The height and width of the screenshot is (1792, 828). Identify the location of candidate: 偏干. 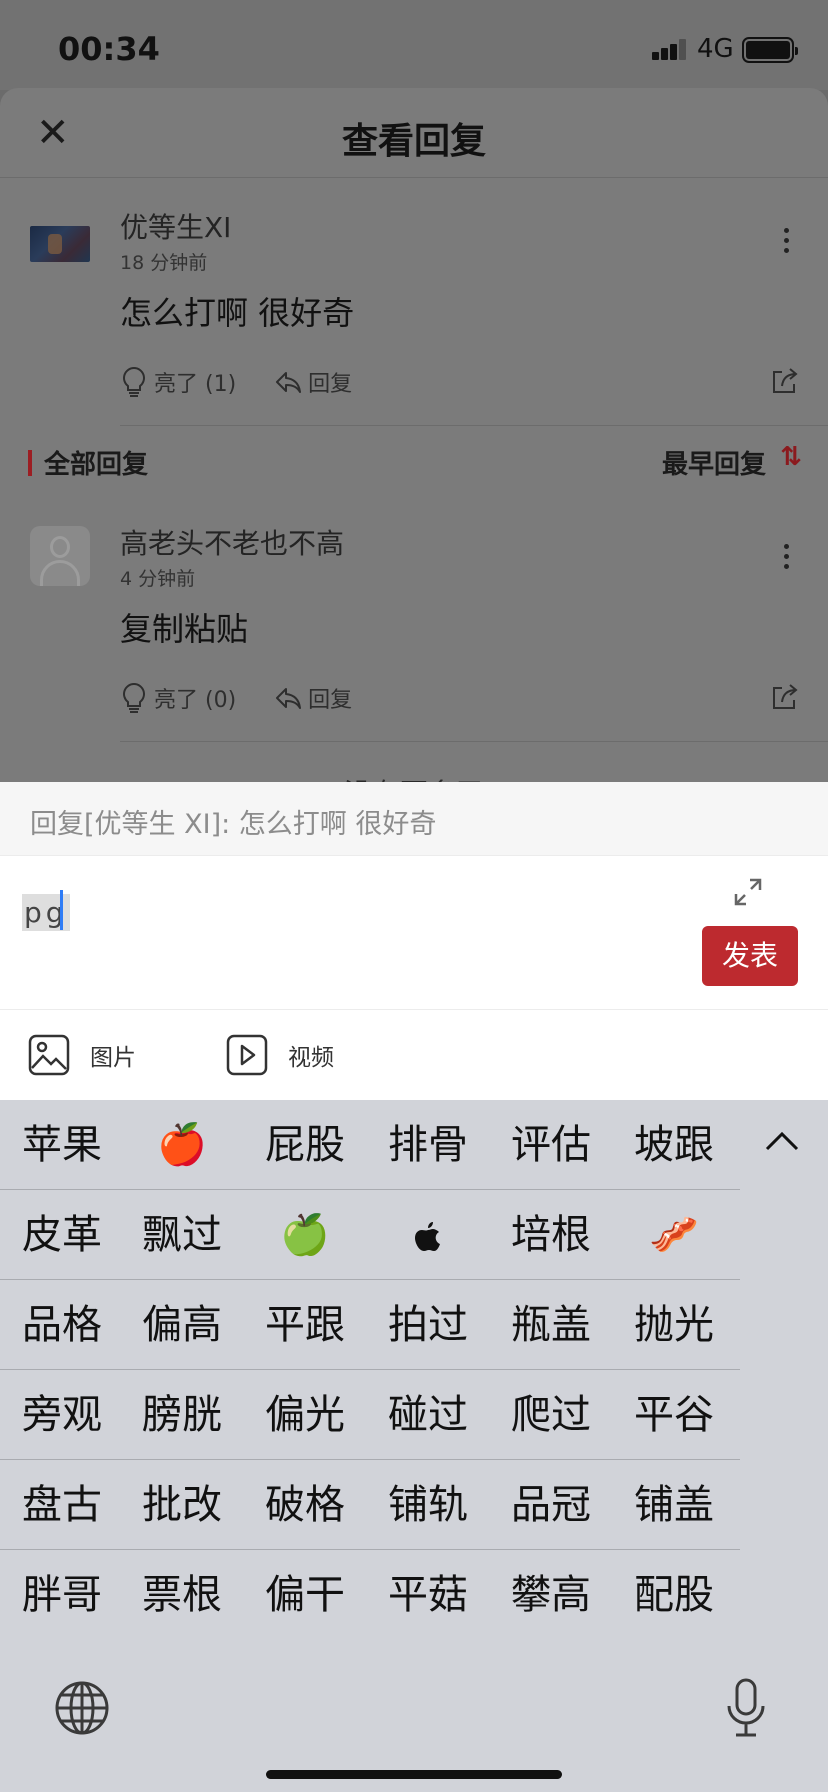
(305, 1595).